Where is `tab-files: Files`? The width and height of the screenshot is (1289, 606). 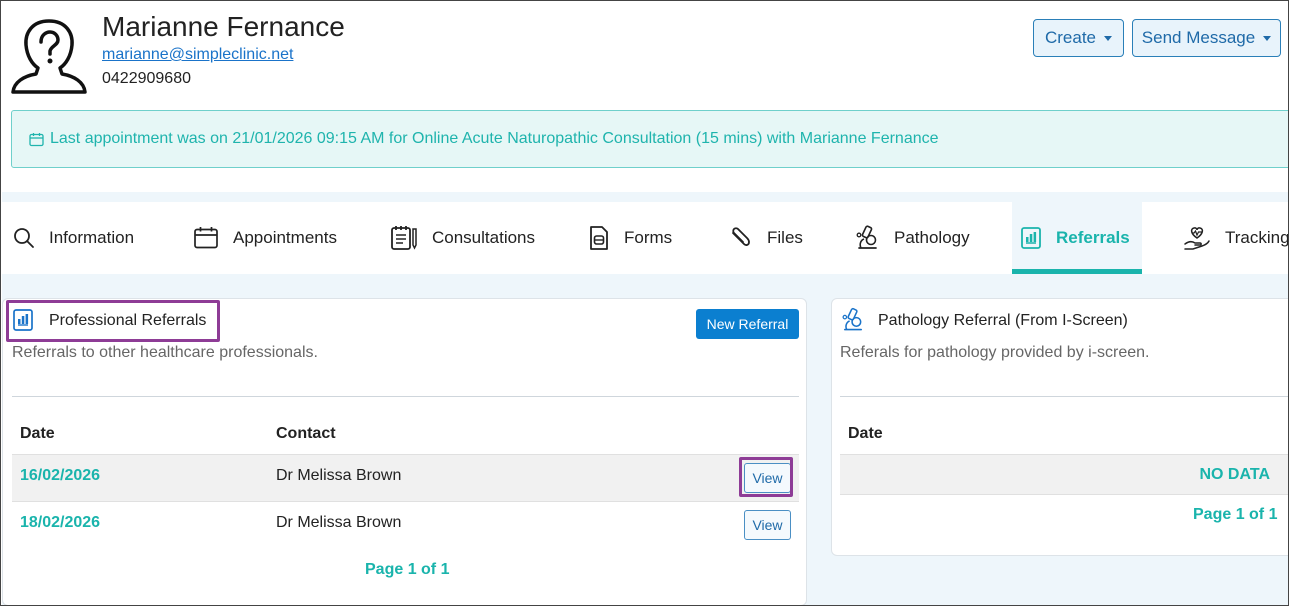 tab-files: Files is located at coordinates (766, 238).